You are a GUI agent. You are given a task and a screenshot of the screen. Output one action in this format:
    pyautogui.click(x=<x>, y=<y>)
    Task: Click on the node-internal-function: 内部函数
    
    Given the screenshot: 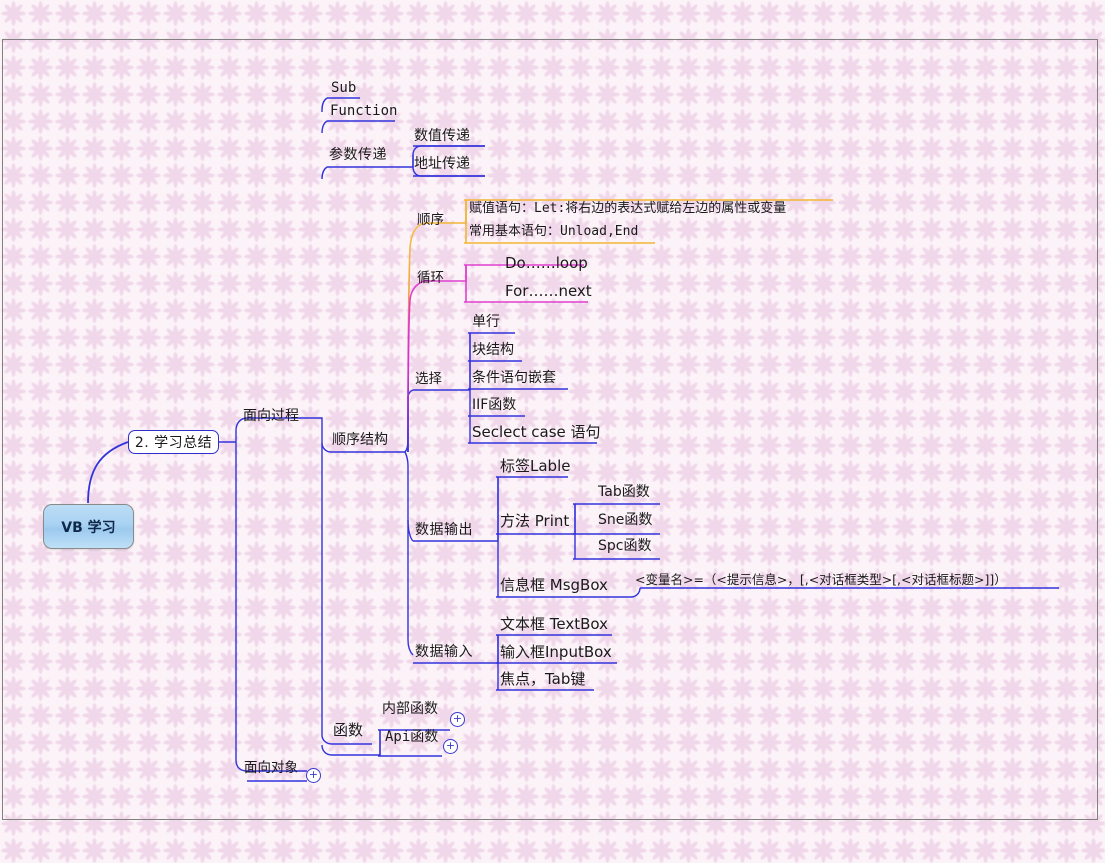 What is the action you would take?
    pyautogui.click(x=410, y=709)
    